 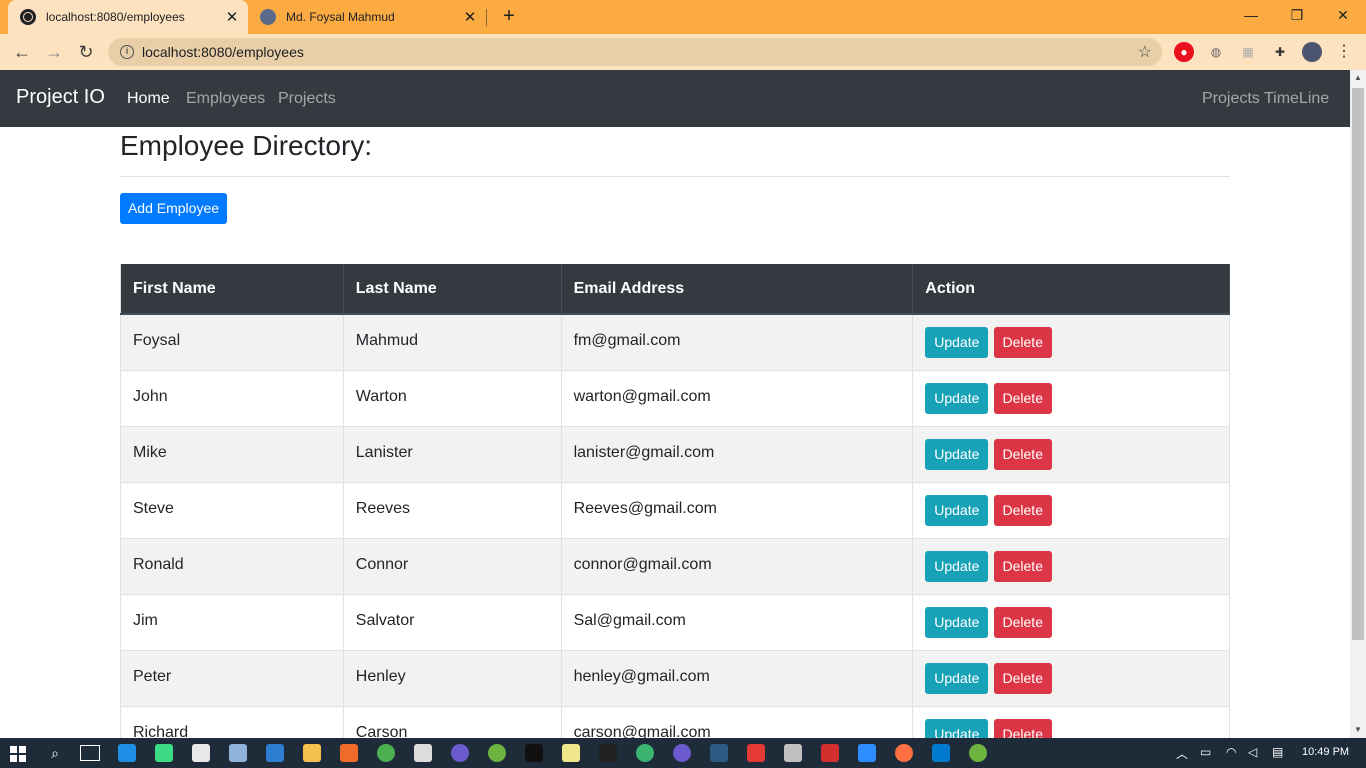 I want to click on android-studio-icon, so click(x=164, y=753).